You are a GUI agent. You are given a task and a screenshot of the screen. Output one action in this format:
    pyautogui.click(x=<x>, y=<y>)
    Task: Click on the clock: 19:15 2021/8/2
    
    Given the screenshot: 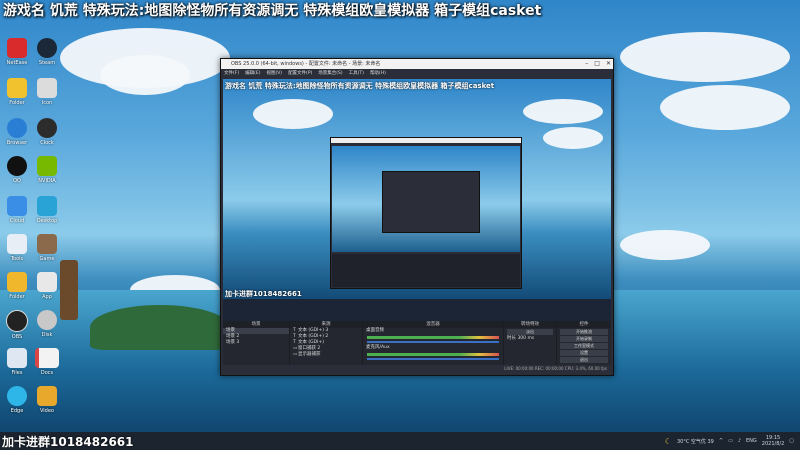 What is the action you would take?
    pyautogui.click(x=773, y=441)
    